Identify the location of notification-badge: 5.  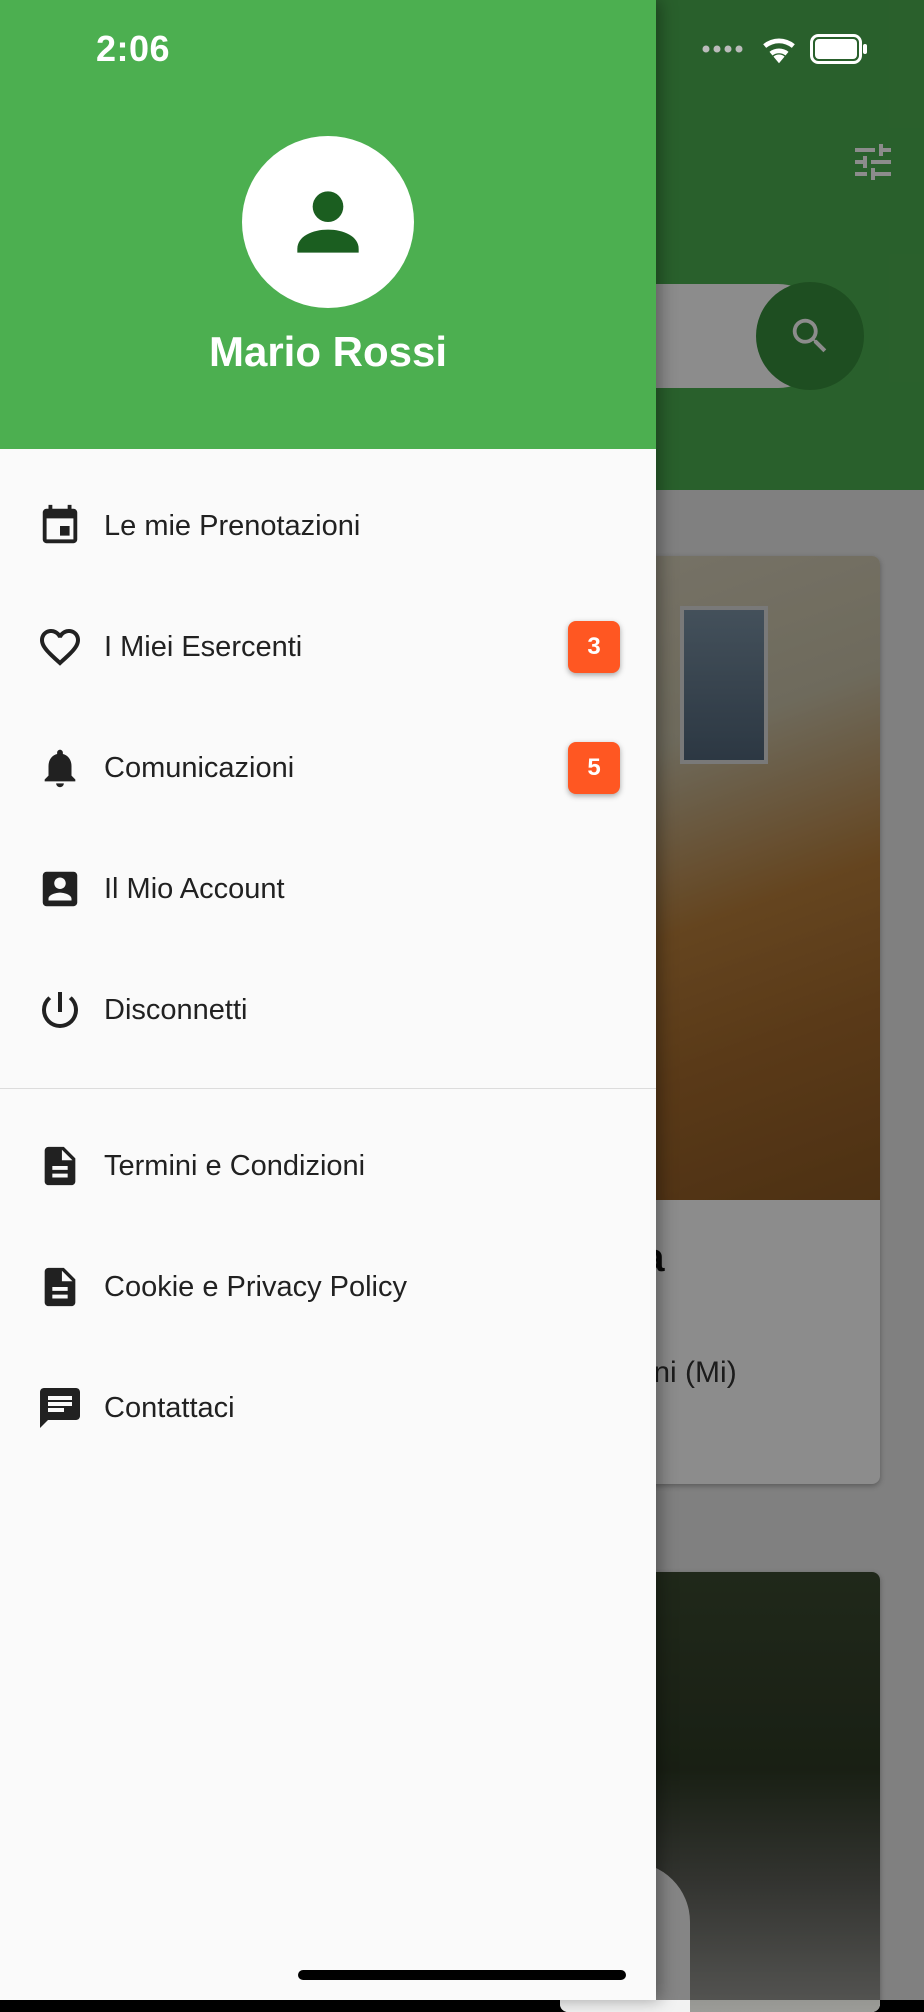
(594, 768).